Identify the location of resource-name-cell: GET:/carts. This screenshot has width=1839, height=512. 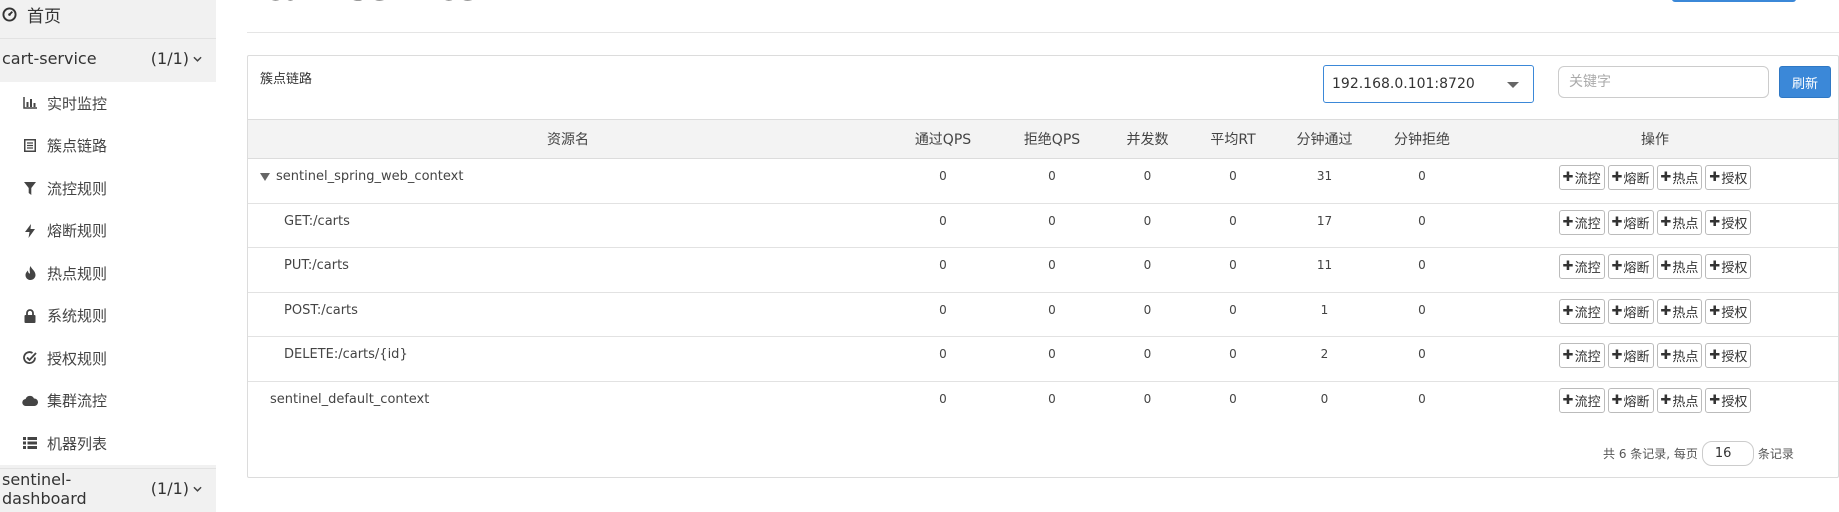
(568, 225).